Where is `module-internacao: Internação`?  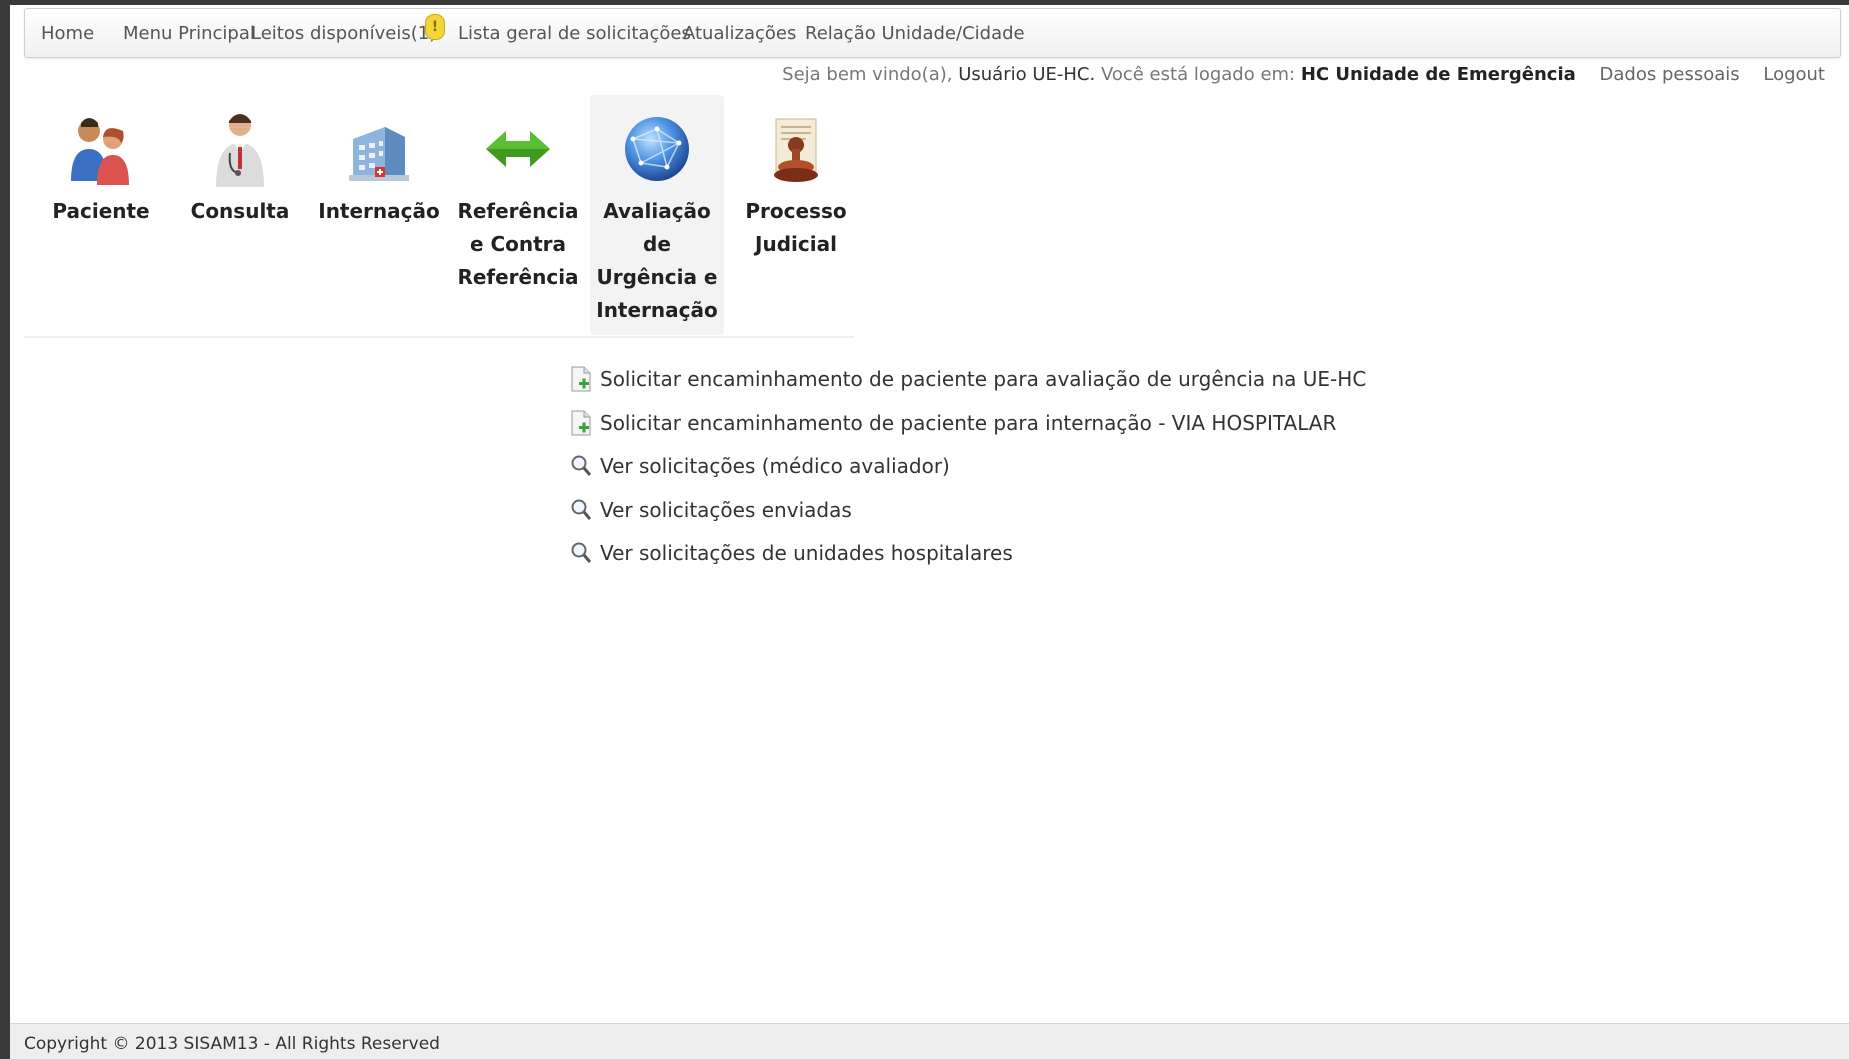
module-internacao: Internação is located at coordinates (379, 161).